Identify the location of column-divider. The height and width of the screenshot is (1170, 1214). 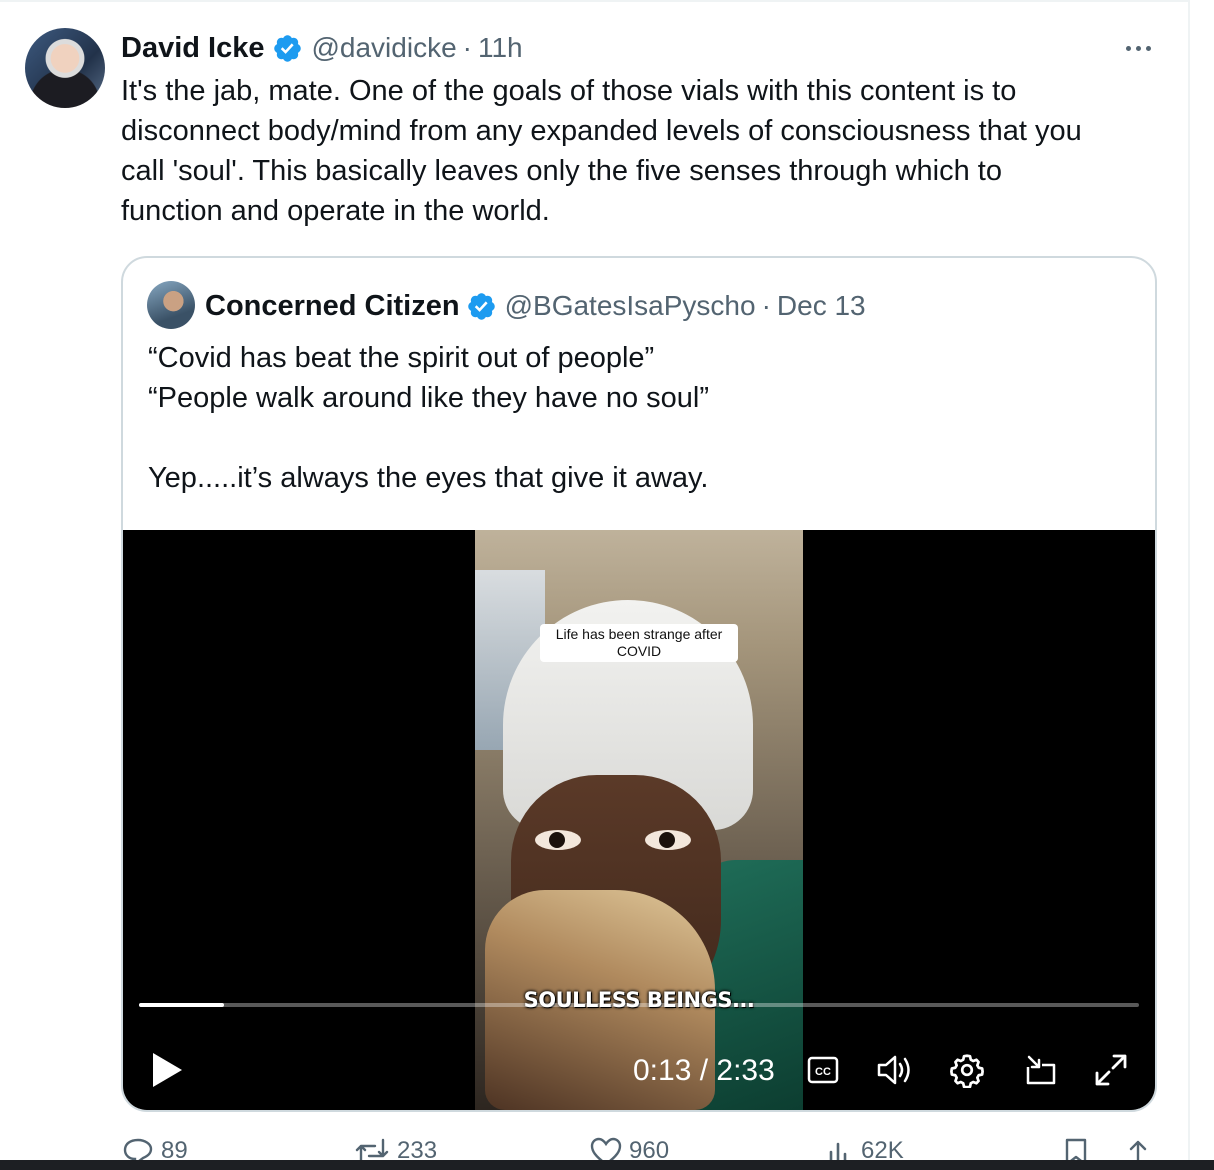
(1189, 580).